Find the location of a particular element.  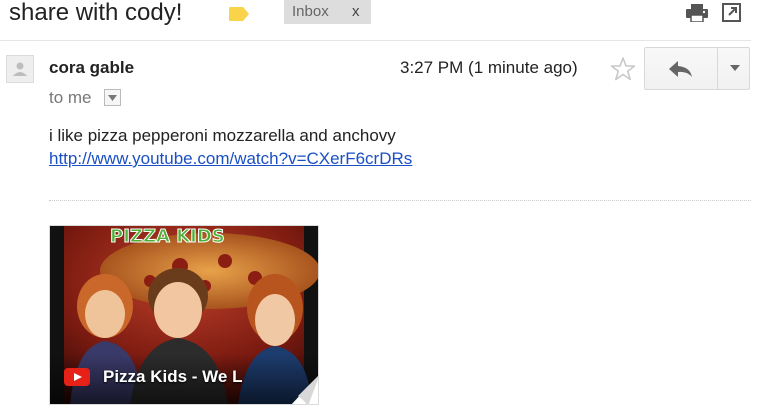

reply-button is located at coordinates (697, 68).